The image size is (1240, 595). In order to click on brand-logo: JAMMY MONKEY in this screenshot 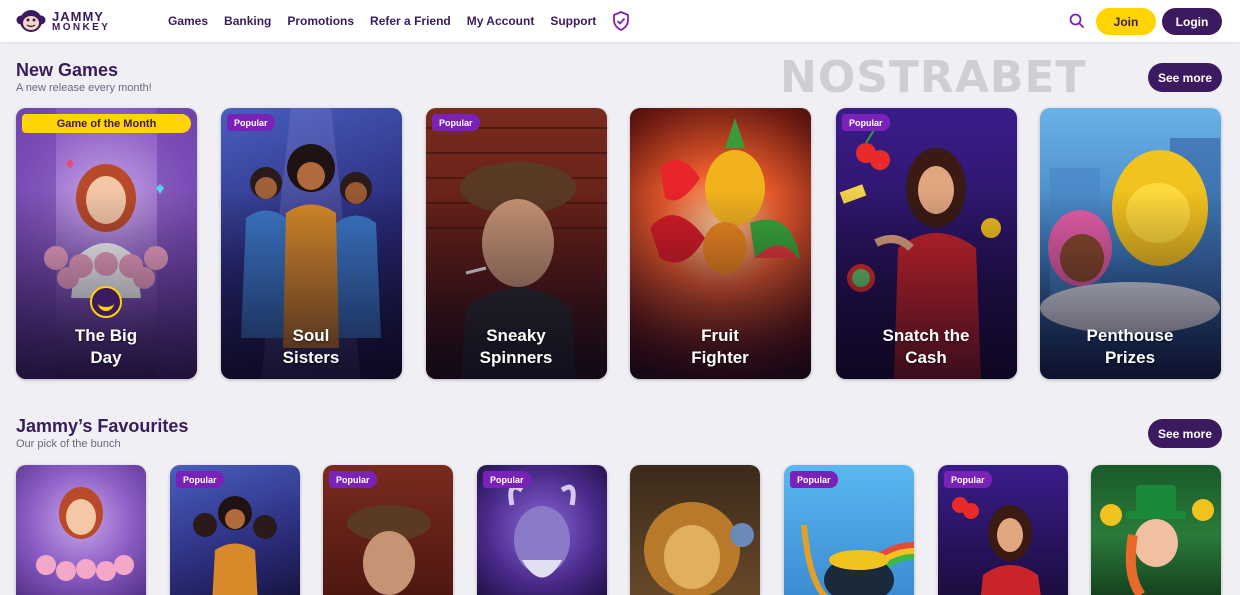, I will do `click(63, 21)`.